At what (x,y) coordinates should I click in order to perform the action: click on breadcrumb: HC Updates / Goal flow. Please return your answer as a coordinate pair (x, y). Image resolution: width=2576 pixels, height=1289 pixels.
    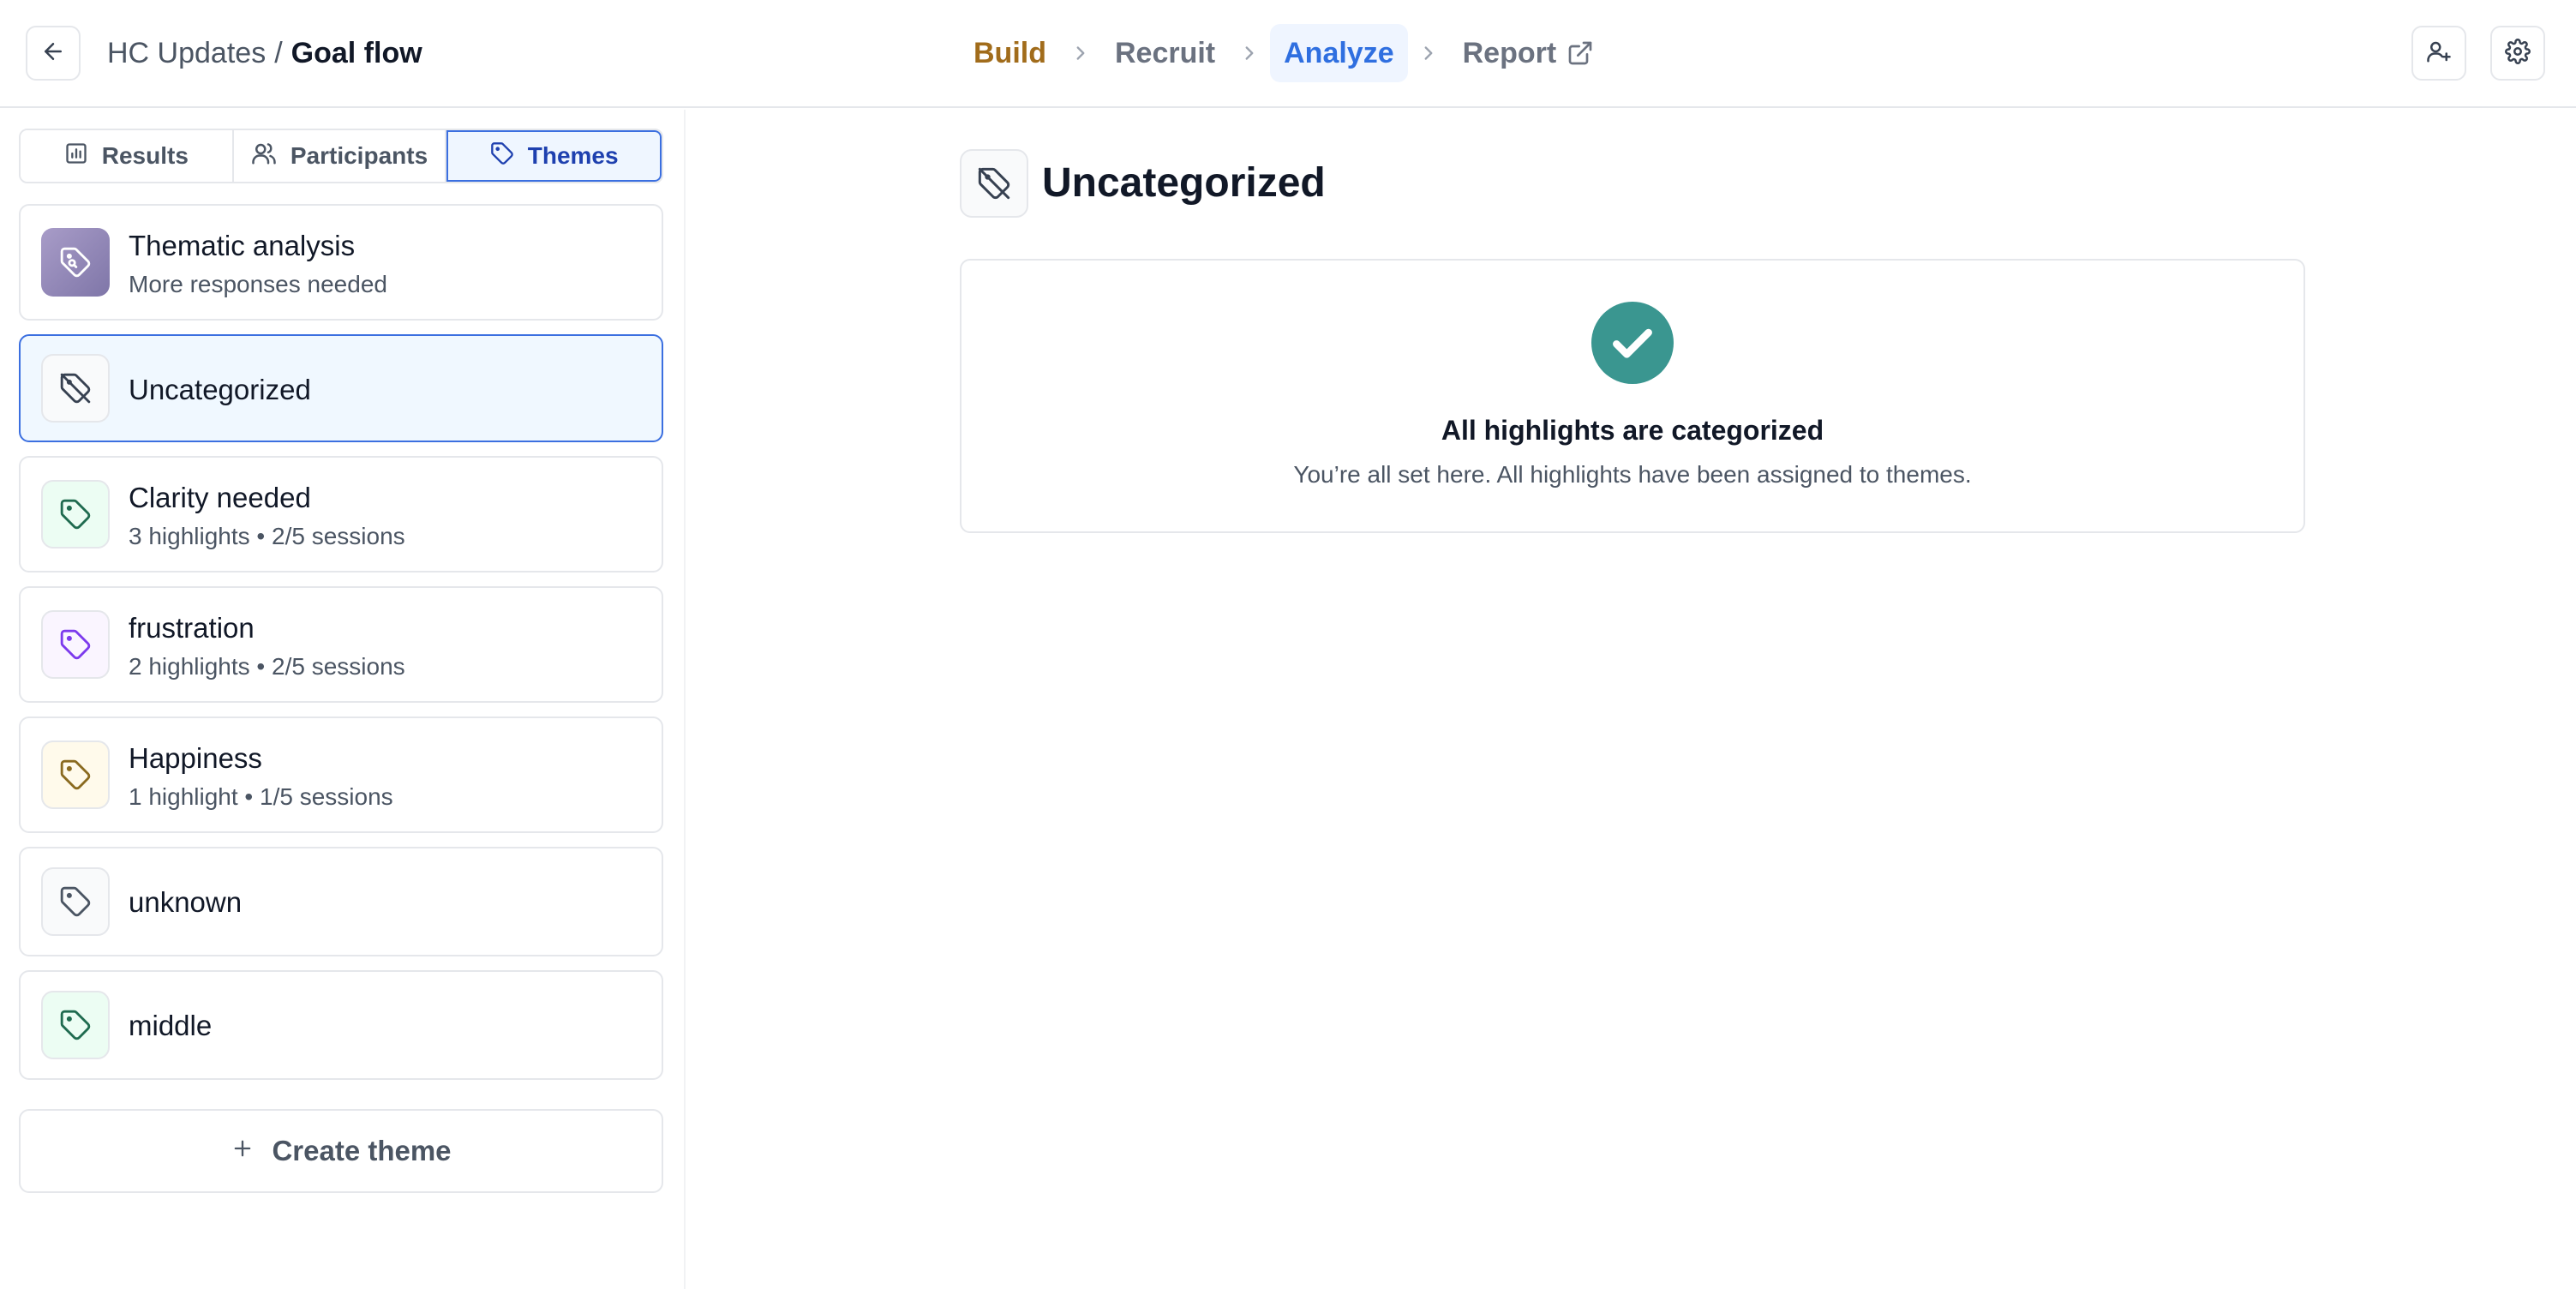
    Looking at the image, I should click on (264, 53).